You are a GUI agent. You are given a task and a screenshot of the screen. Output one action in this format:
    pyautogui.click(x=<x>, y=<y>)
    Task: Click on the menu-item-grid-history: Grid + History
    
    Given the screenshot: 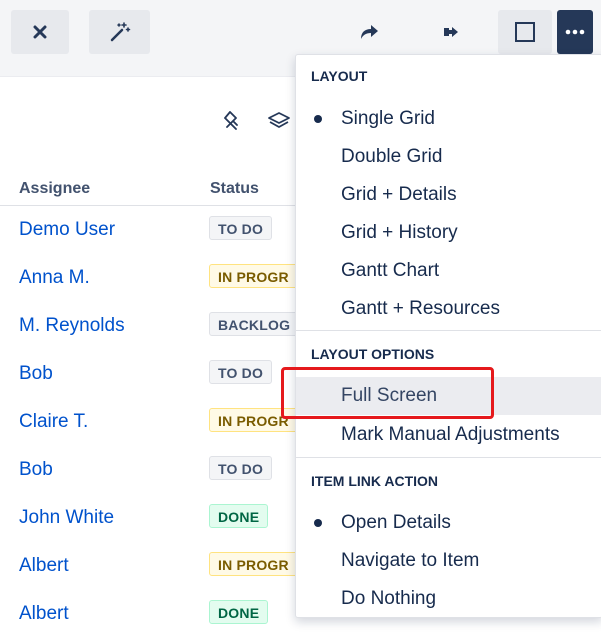 What is the action you would take?
    pyautogui.click(x=448, y=233)
    